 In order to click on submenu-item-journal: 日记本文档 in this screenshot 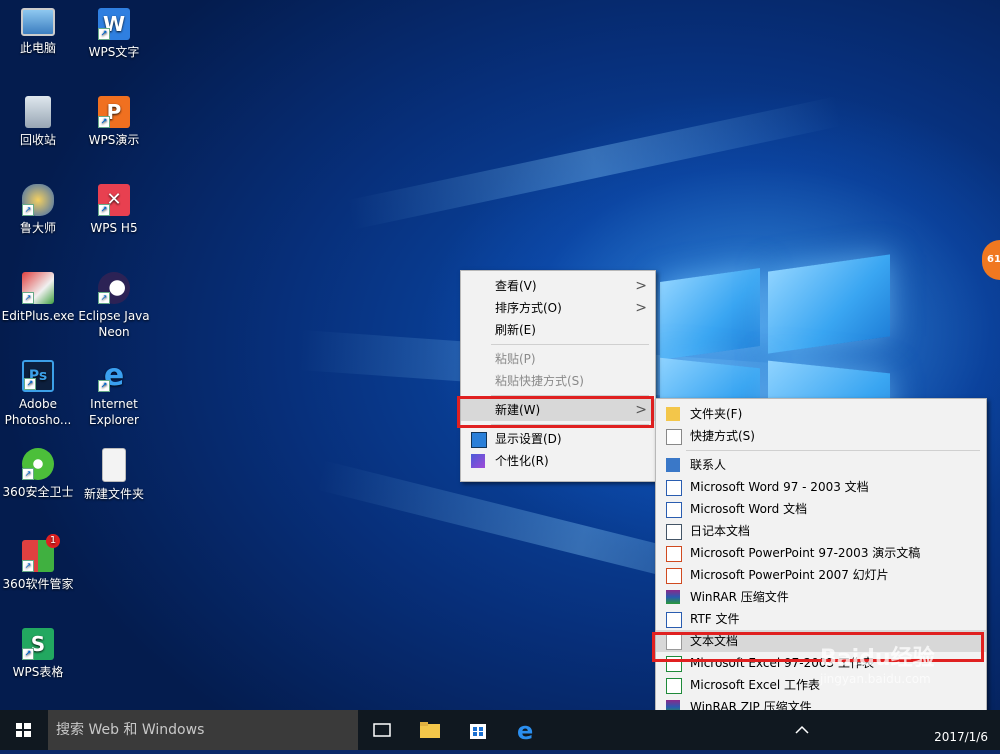, I will do `click(821, 531)`.